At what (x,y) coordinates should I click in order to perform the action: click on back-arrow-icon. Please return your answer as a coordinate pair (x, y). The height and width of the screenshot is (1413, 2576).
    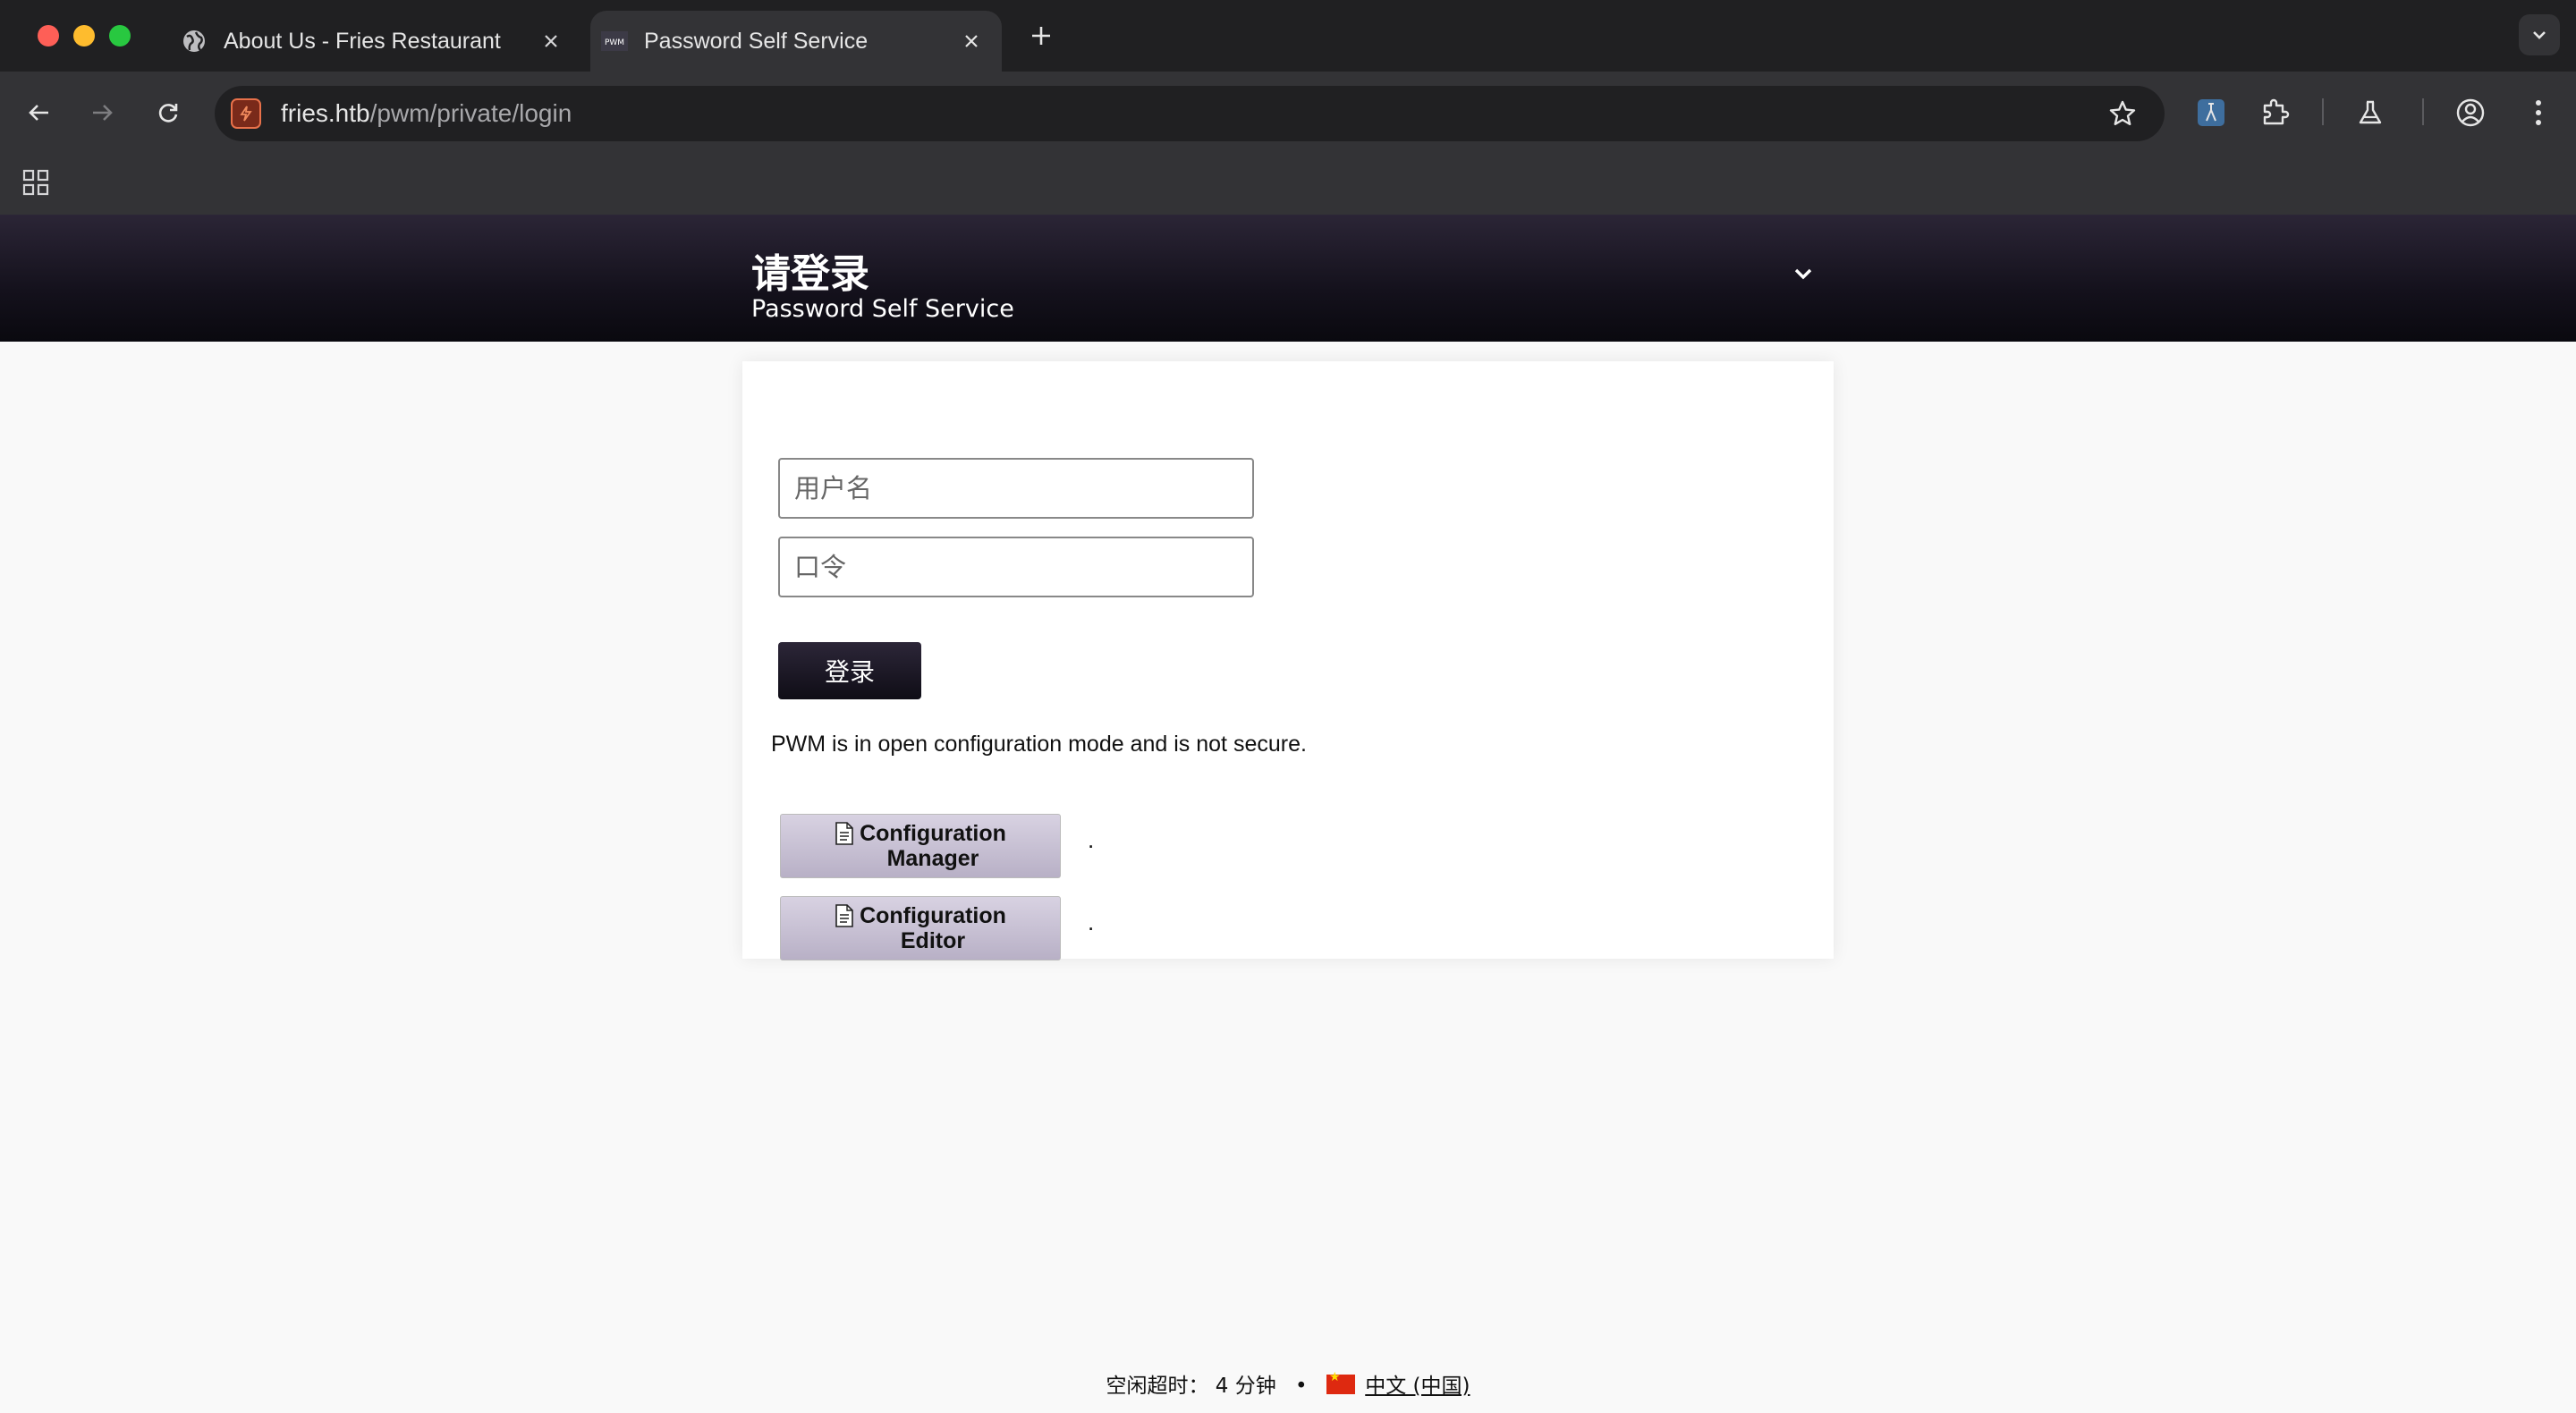
    Looking at the image, I should click on (39, 112).